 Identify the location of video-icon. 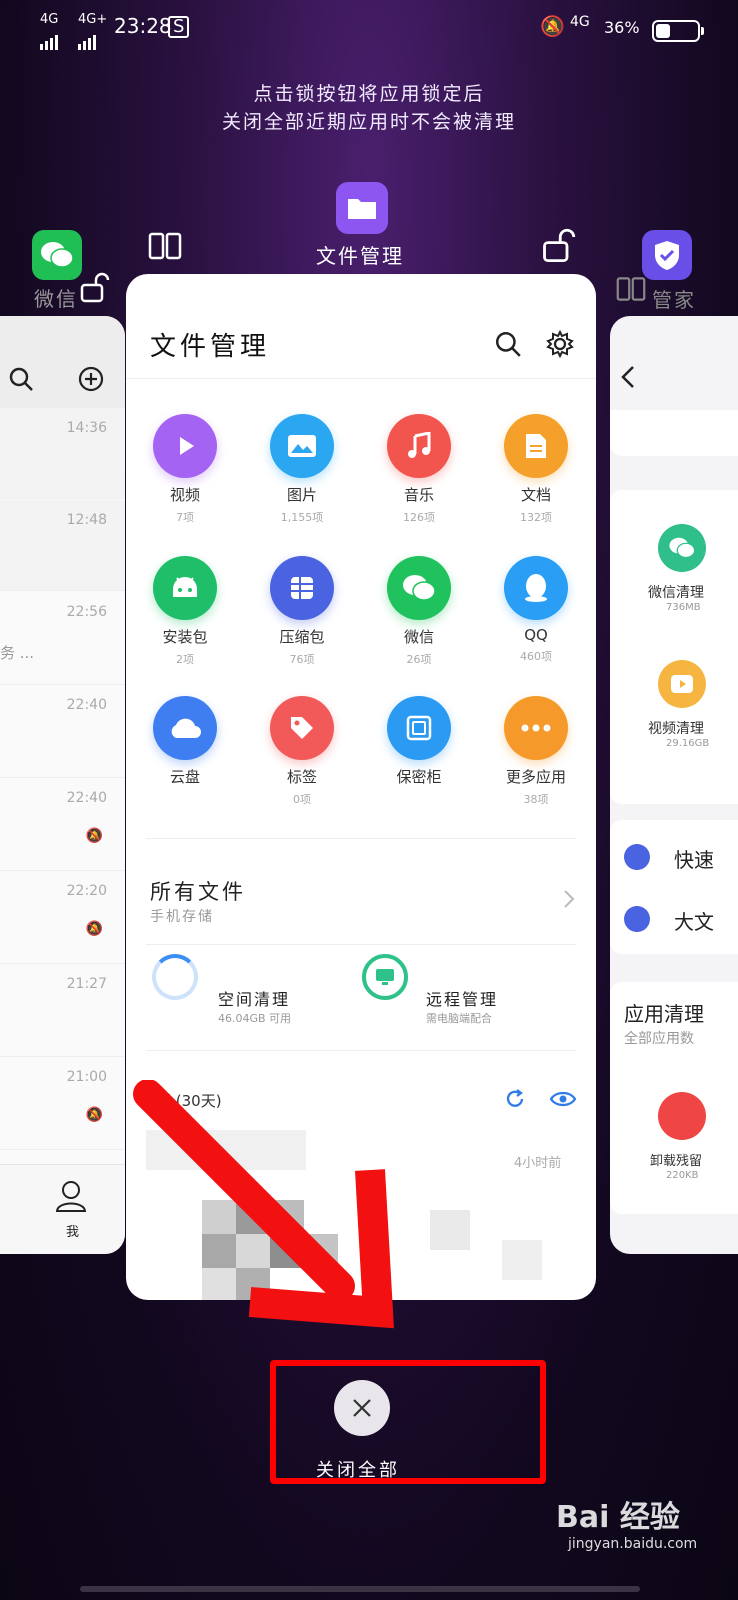
(185, 446).